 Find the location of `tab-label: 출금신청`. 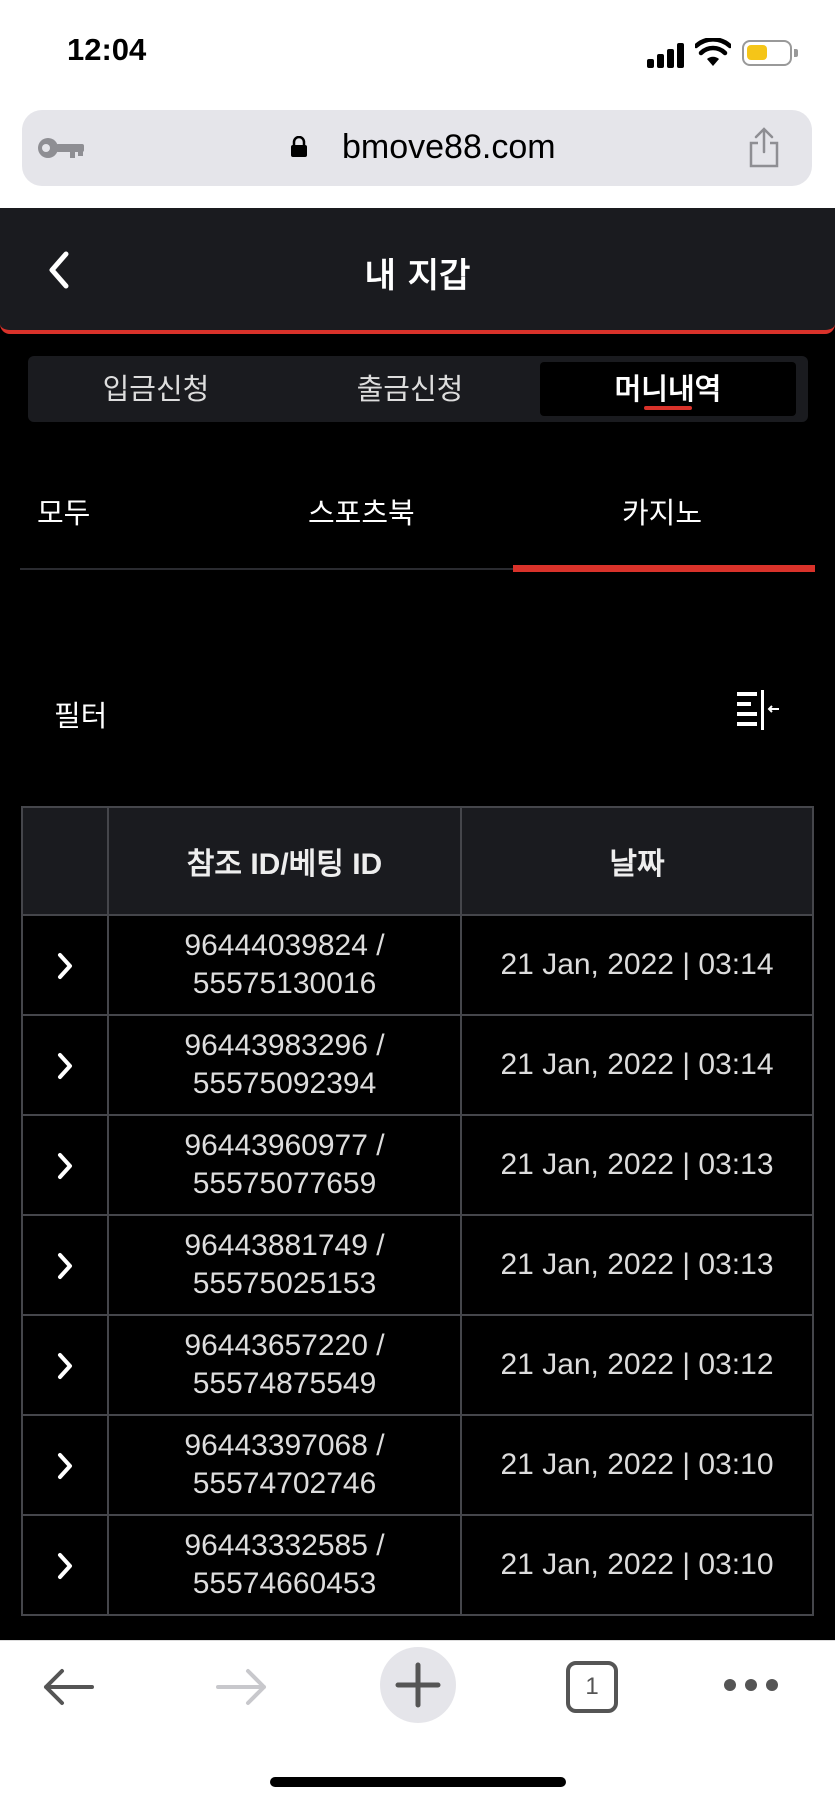

tab-label: 출금신청 is located at coordinates (410, 389).